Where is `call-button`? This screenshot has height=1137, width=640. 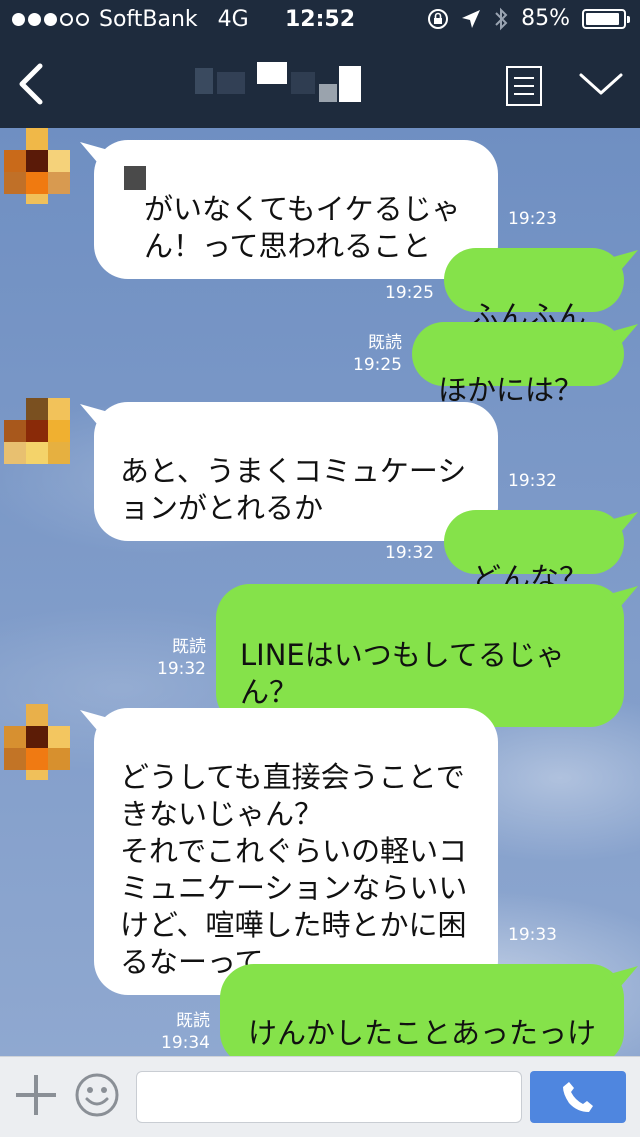 call-button is located at coordinates (578, 1097).